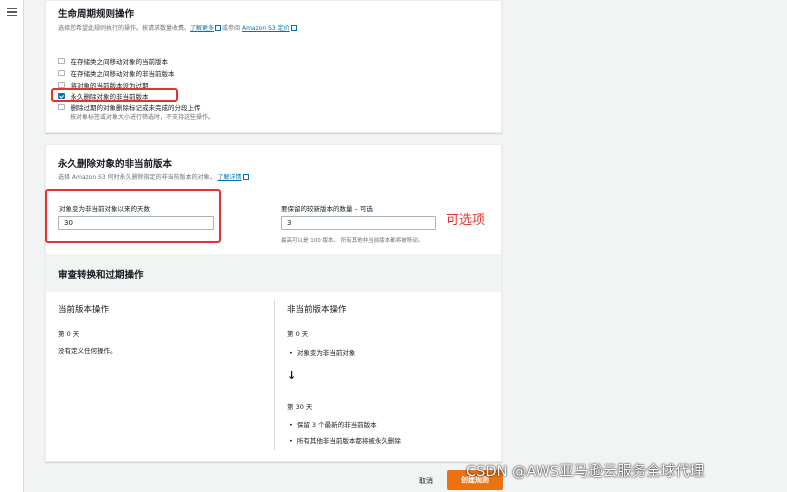 The image size is (787, 492). I want to click on arrow-down-icon: ↓, so click(292, 375).